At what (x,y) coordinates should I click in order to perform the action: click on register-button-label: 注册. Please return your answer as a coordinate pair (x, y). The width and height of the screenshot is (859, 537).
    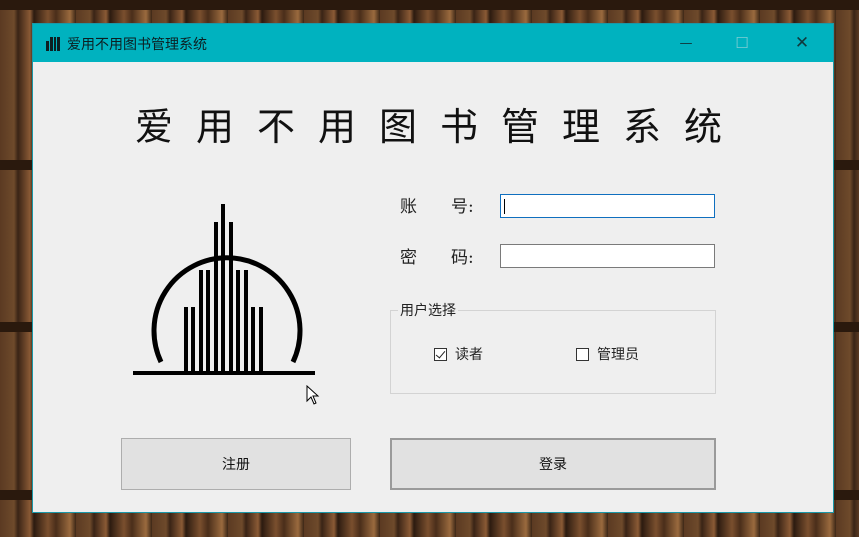
    Looking at the image, I should click on (236, 465).